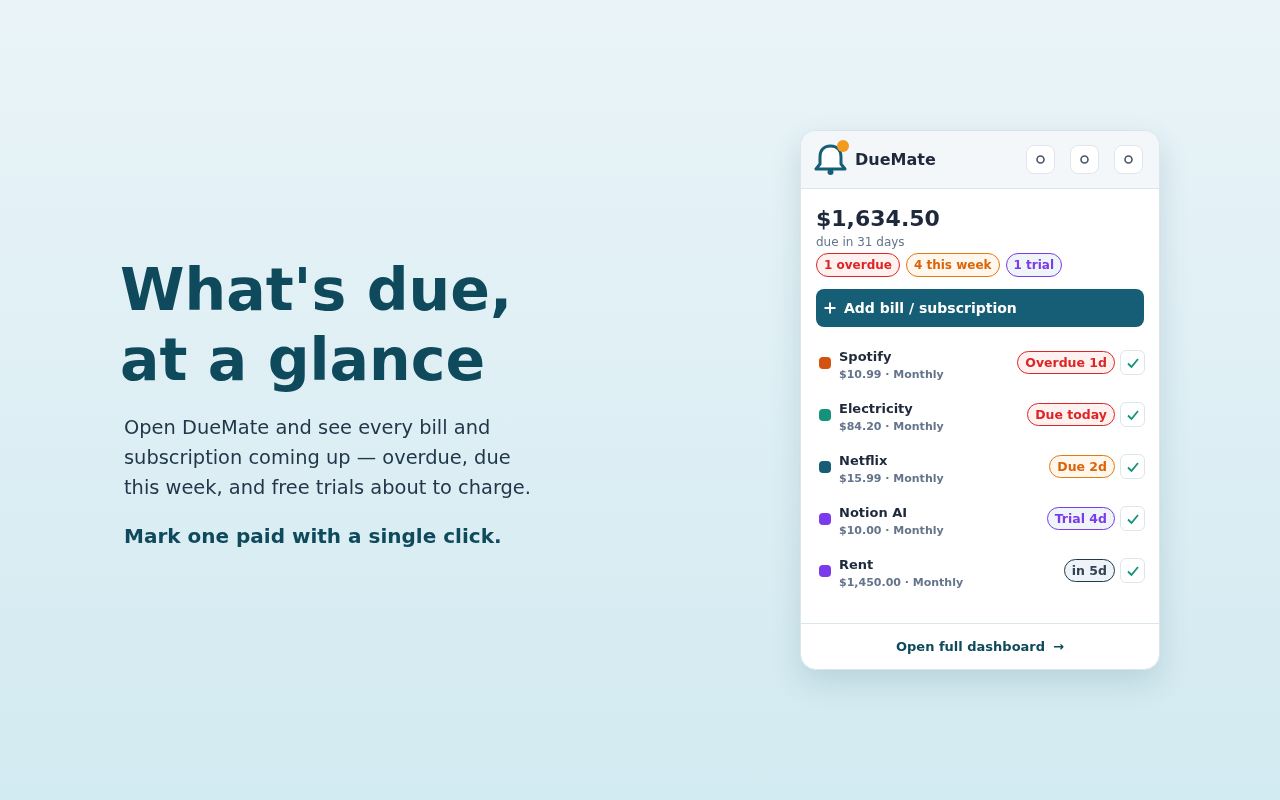 The width and height of the screenshot is (1280, 800). What do you see at coordinates (892, 531) in the screenshot?
I see `bill-detail: $10.00 · Monthly` at bounding box center [892, 531].